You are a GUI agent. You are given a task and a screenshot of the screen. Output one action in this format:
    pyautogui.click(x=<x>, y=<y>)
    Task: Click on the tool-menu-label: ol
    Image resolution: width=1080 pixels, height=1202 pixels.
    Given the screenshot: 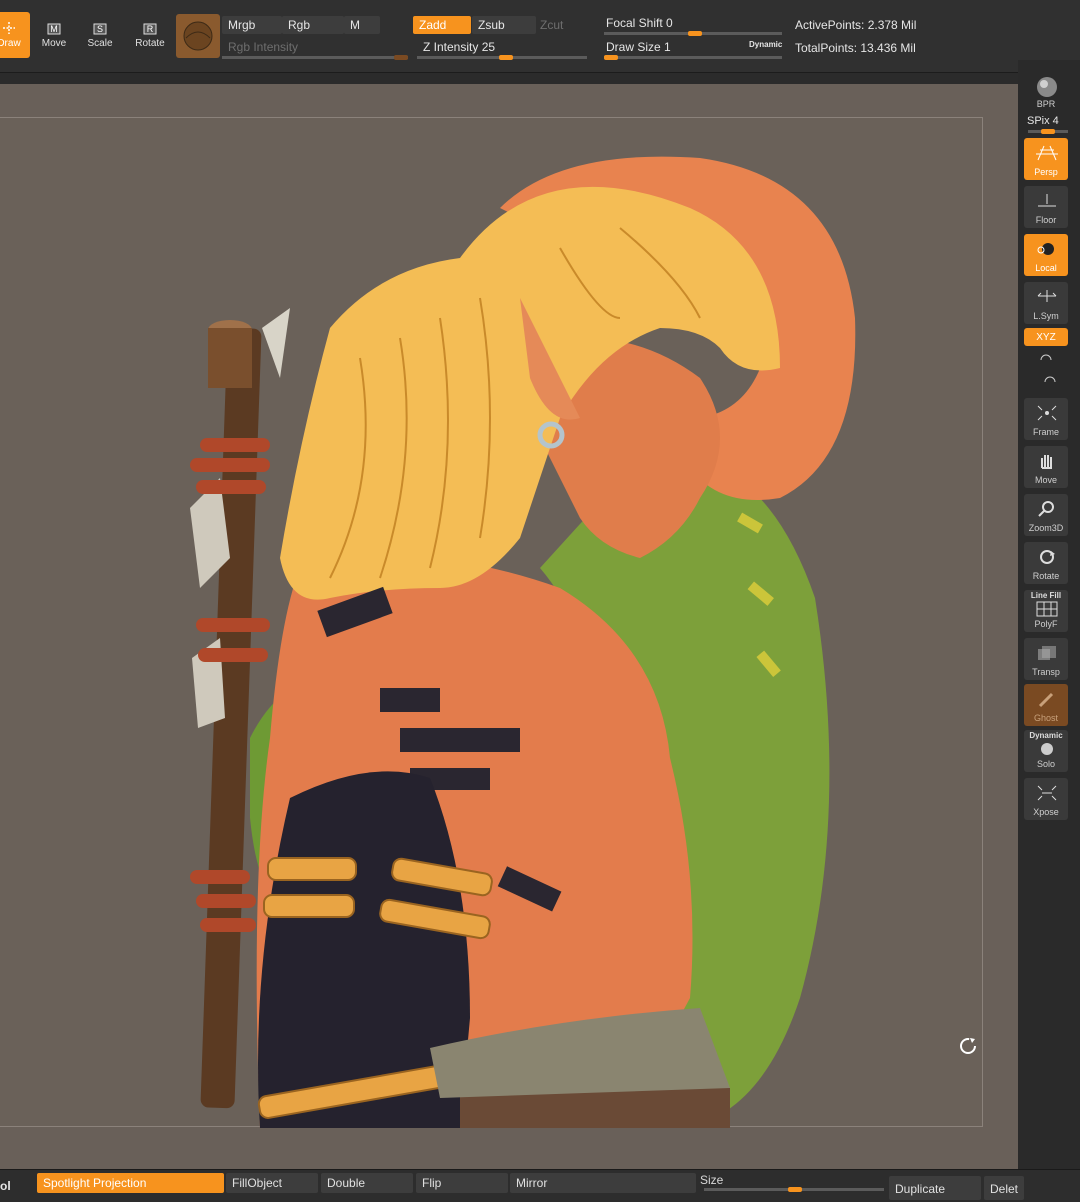 What is the action you would take?
    pyautogui.click(x=5, y=1186)
    